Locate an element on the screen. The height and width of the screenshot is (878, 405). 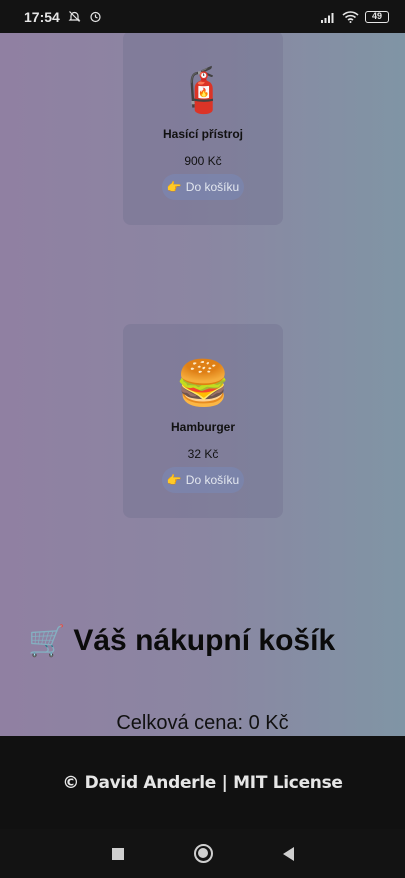
system-nav-bar is located at coordinates (202, 853).